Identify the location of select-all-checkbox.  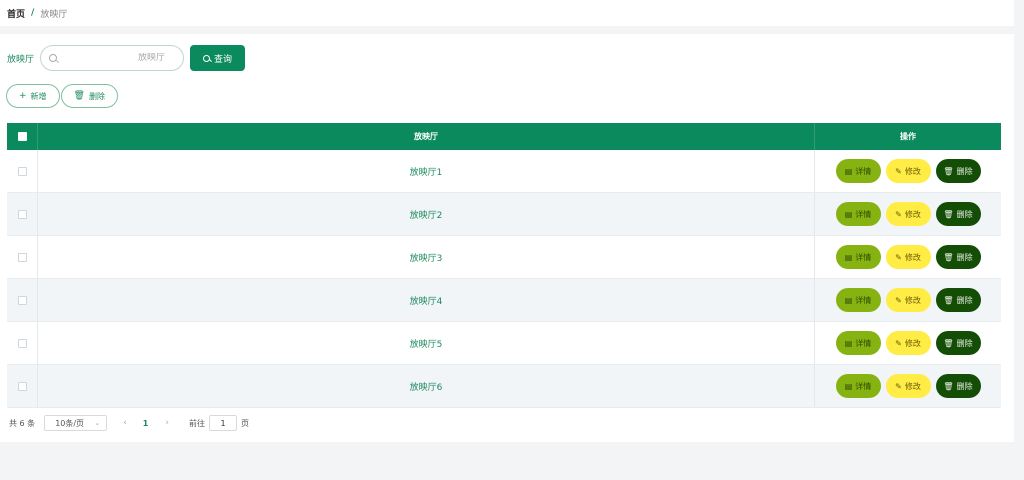
(22, 136).